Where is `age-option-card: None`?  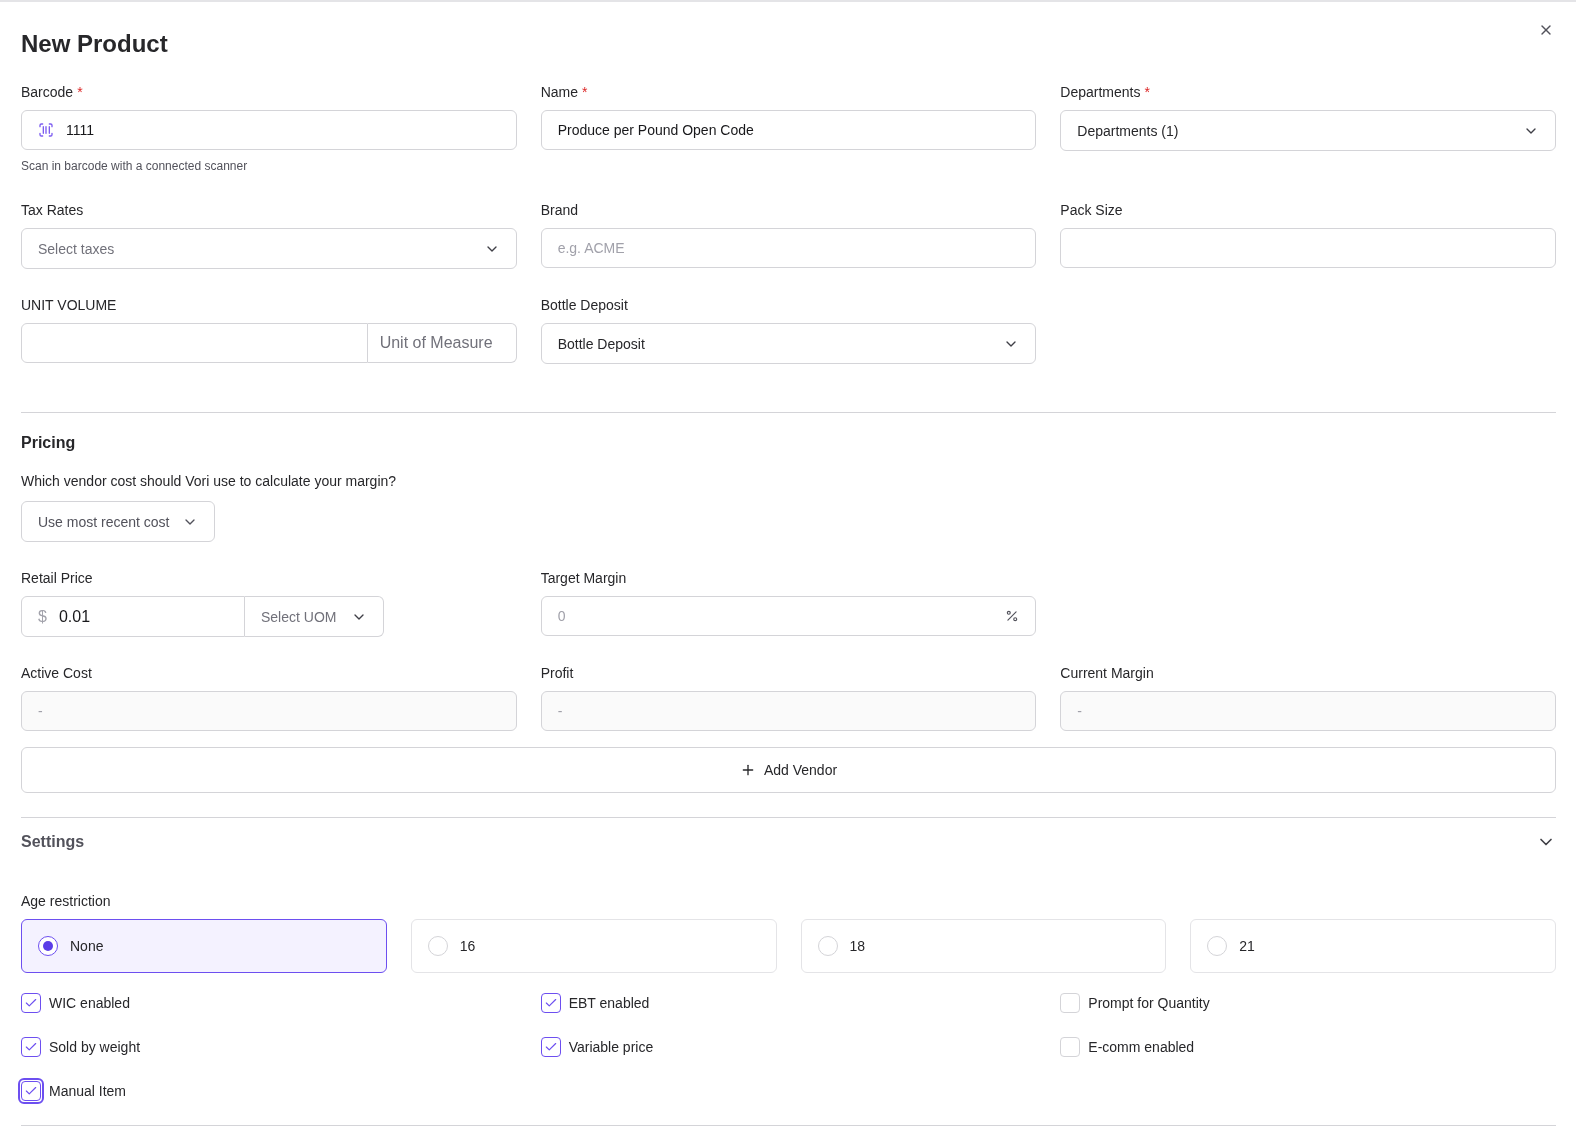
age-option-card: None is located at coordinates (204, 946).